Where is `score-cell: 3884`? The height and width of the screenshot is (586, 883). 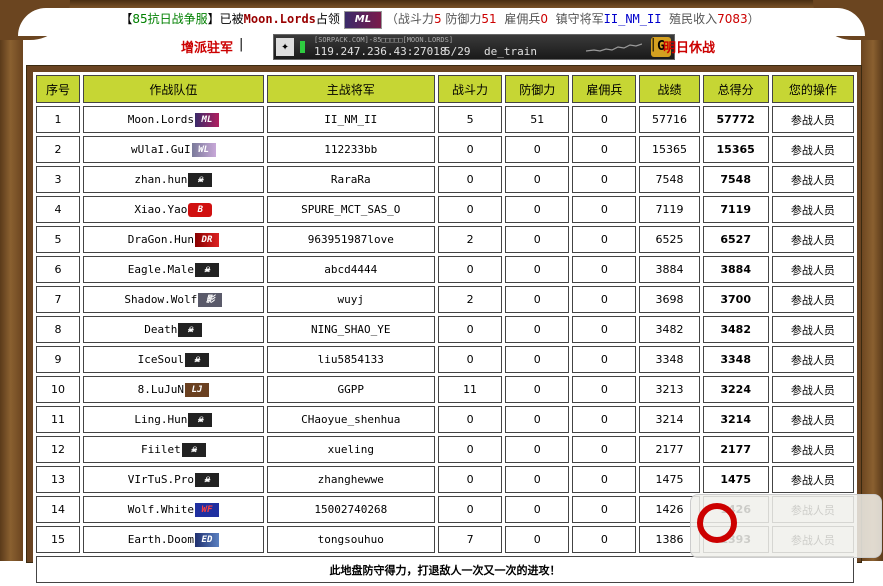
score-cell: 3884 is located at coordinates (735, 269).